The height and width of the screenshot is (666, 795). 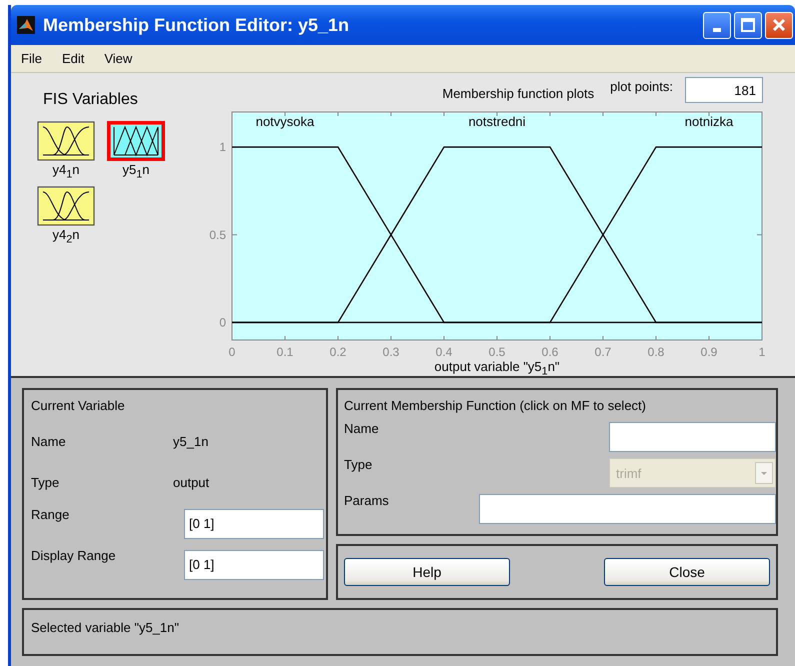 I want to click on variable-label: y5$_{1}$n, so click(x=136, y=172).